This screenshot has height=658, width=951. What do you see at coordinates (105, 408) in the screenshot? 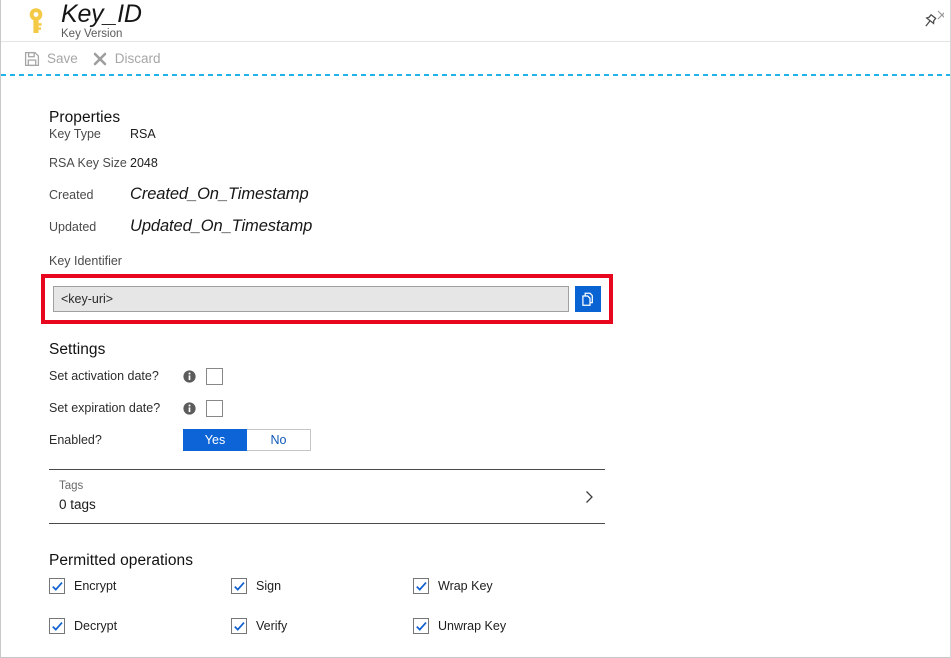
I see `setting-label: Set expiration date?` at bounding box center [105, 408].